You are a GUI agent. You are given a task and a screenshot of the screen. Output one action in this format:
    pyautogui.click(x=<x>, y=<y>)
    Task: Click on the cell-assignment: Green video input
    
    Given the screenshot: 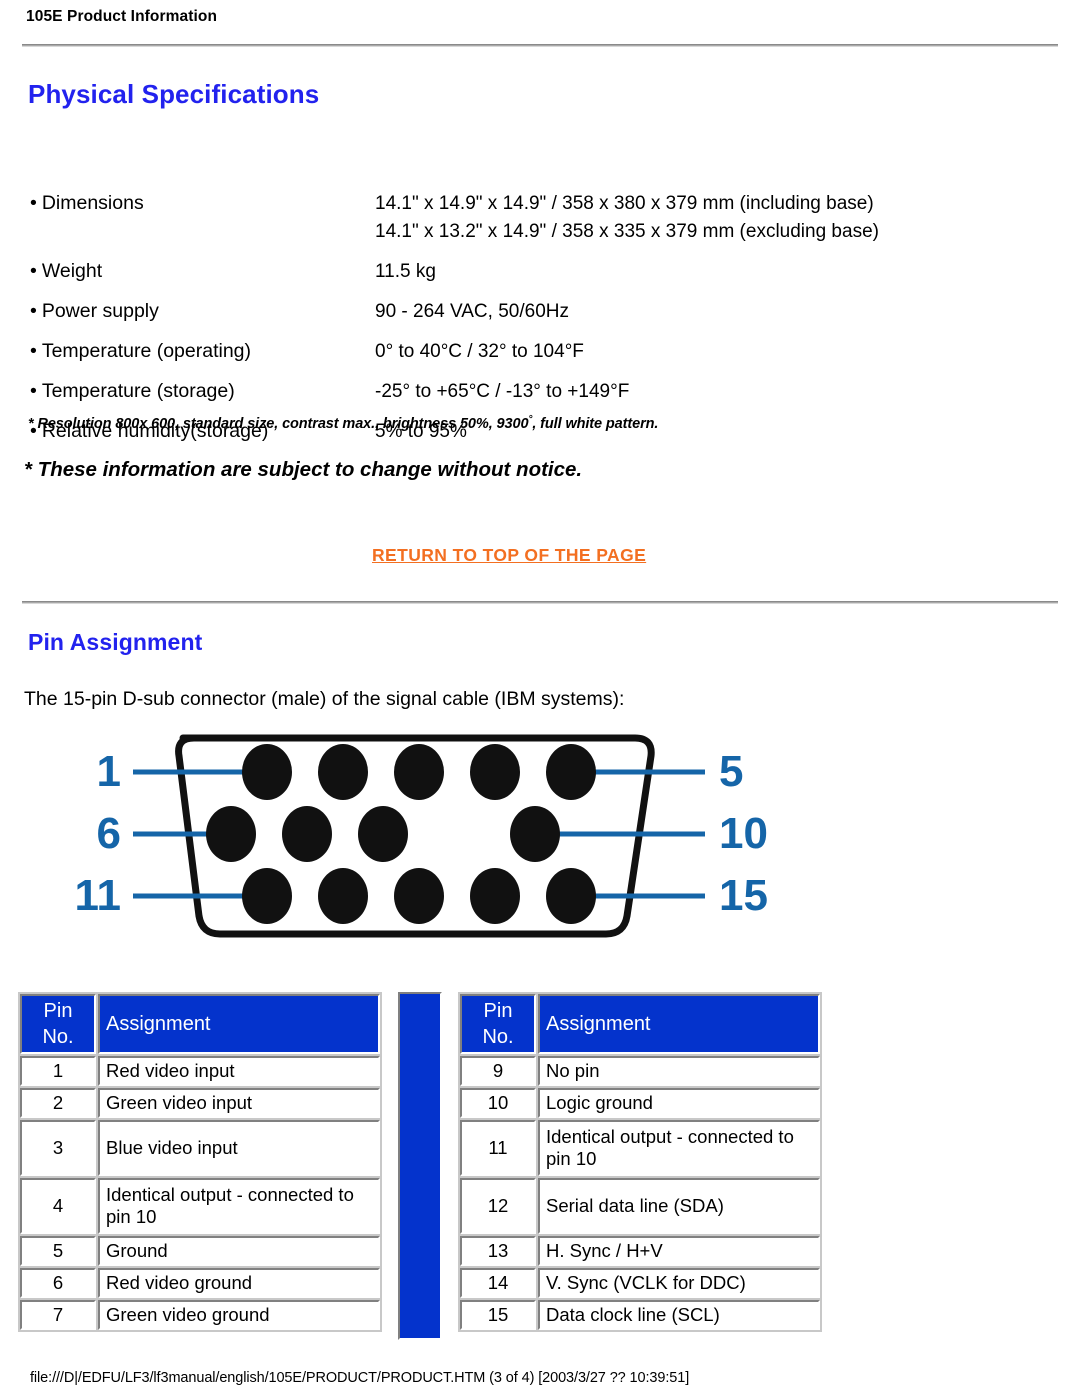 What is the action you would take?
    pyautogui.click(x=239, y=1103)
    